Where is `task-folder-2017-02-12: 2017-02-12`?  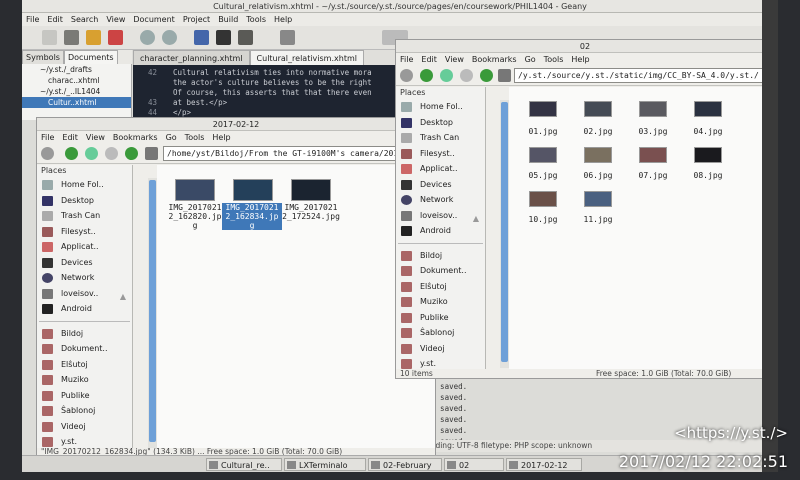
task-folder-2017-02-12: 2017-02-12 is located at coordinates (544, 464).